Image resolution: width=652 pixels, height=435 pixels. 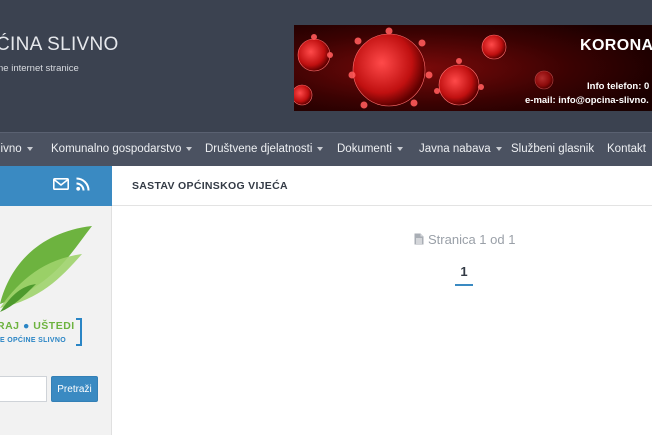 I want to click on banner-phone: Info telefon: 0, so click(x=618, y=86).